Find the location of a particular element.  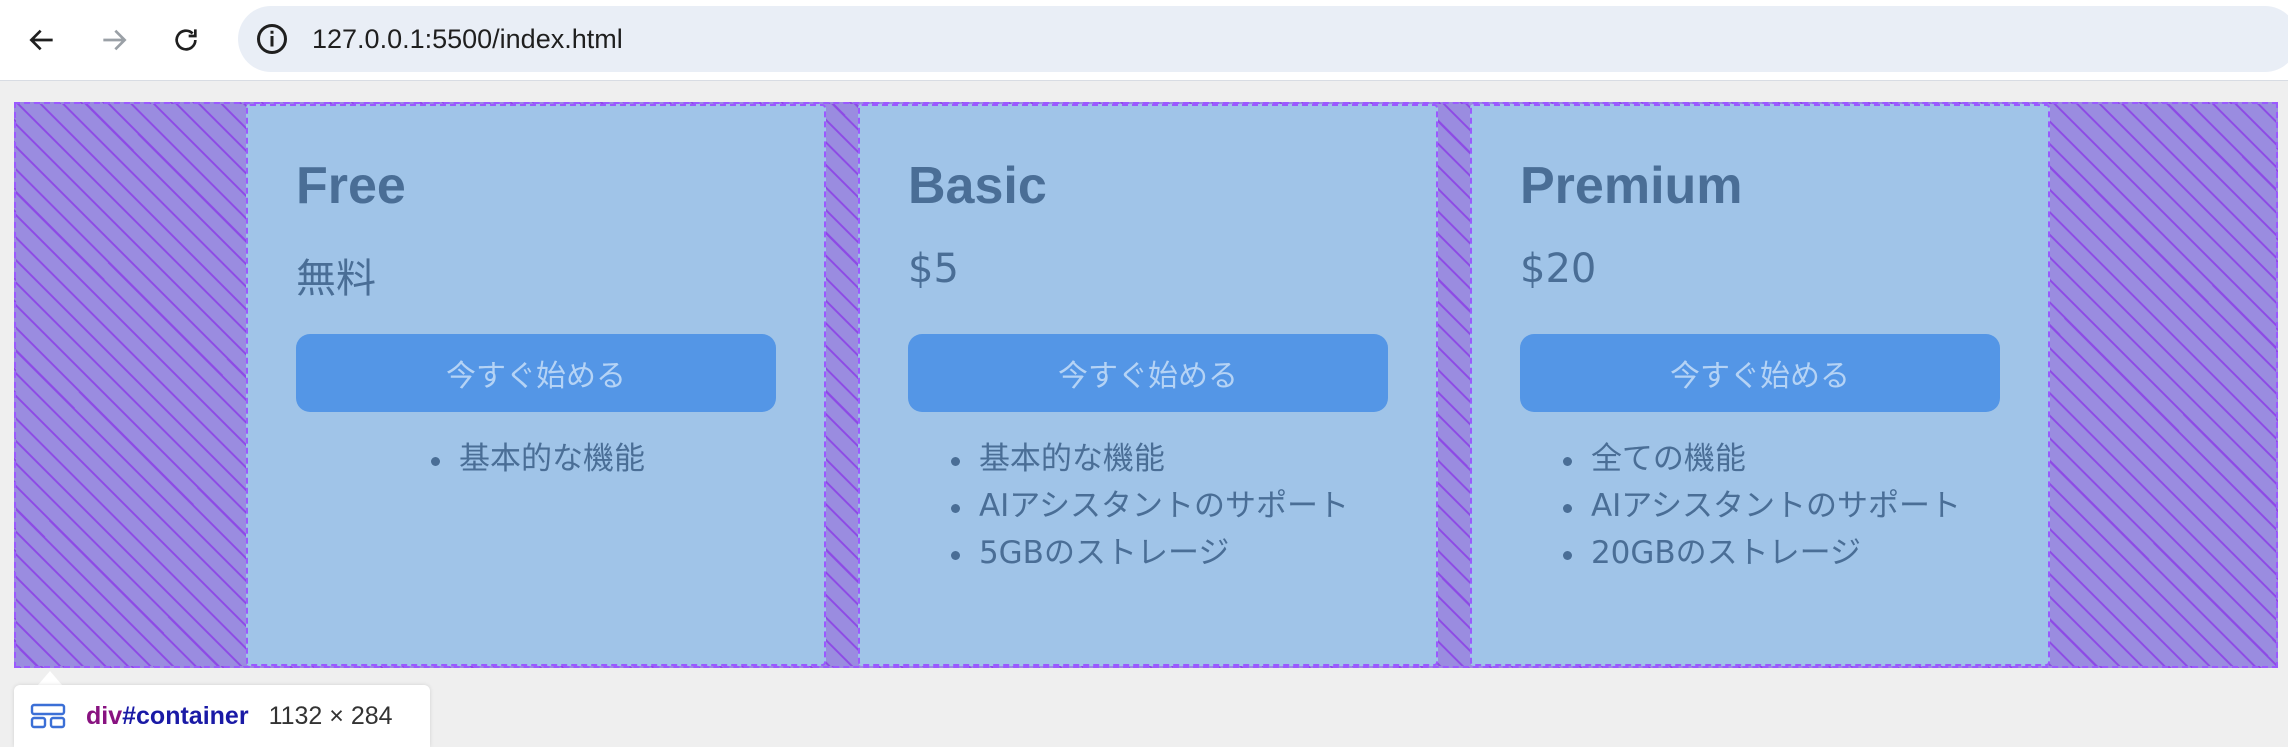

reload-button is located at coordinates (186, 40).